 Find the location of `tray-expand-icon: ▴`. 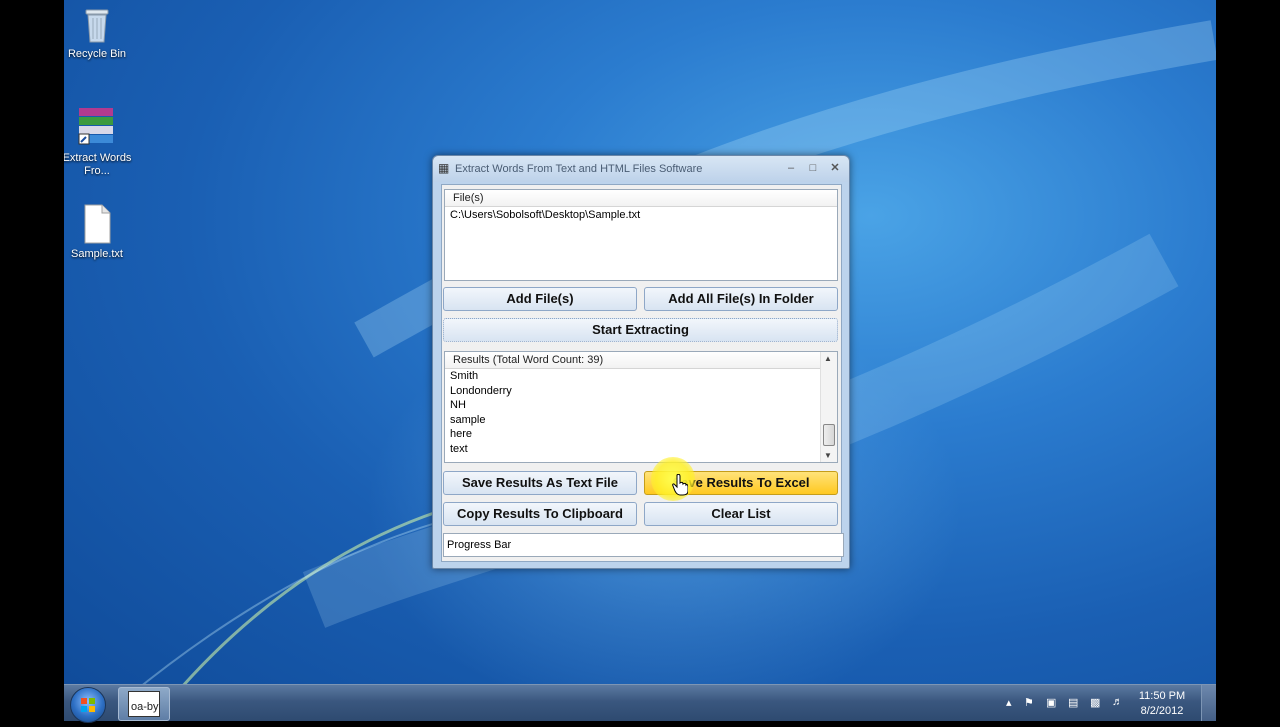

tray-expand-icon: ▴ is located at coordinates (1009, 702).